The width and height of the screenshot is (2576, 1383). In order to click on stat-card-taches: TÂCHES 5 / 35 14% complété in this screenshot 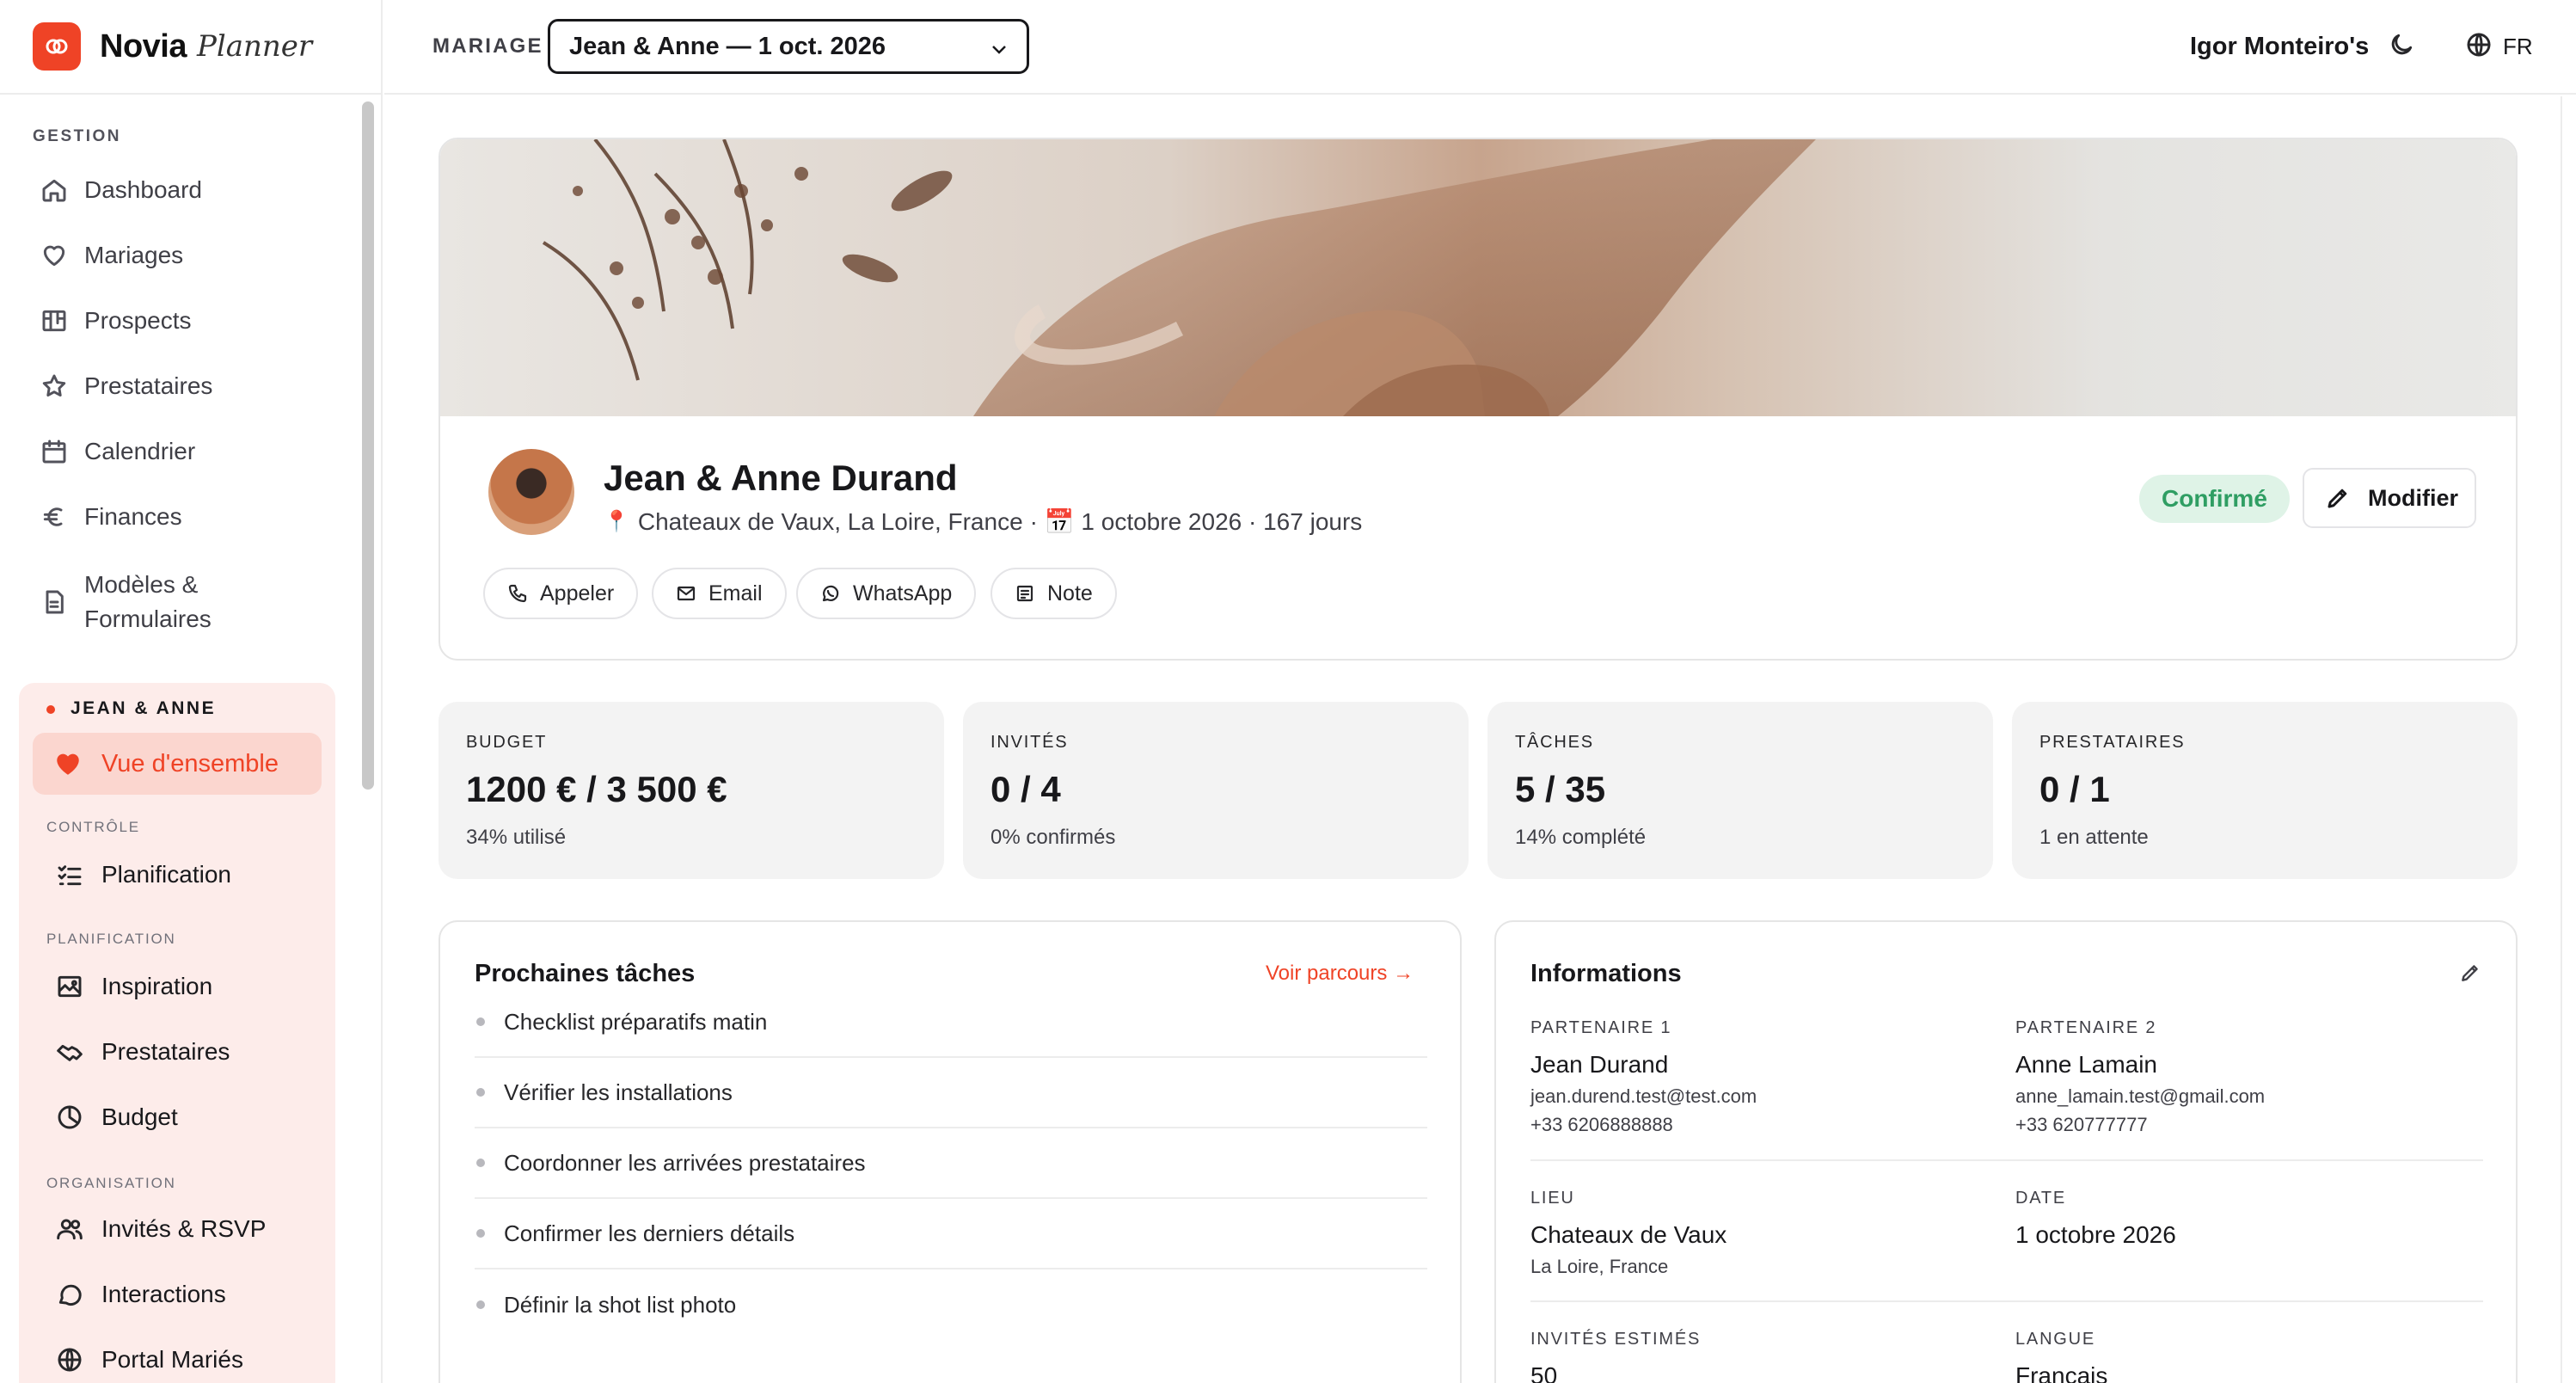, I will do `click(1740, 790)`.